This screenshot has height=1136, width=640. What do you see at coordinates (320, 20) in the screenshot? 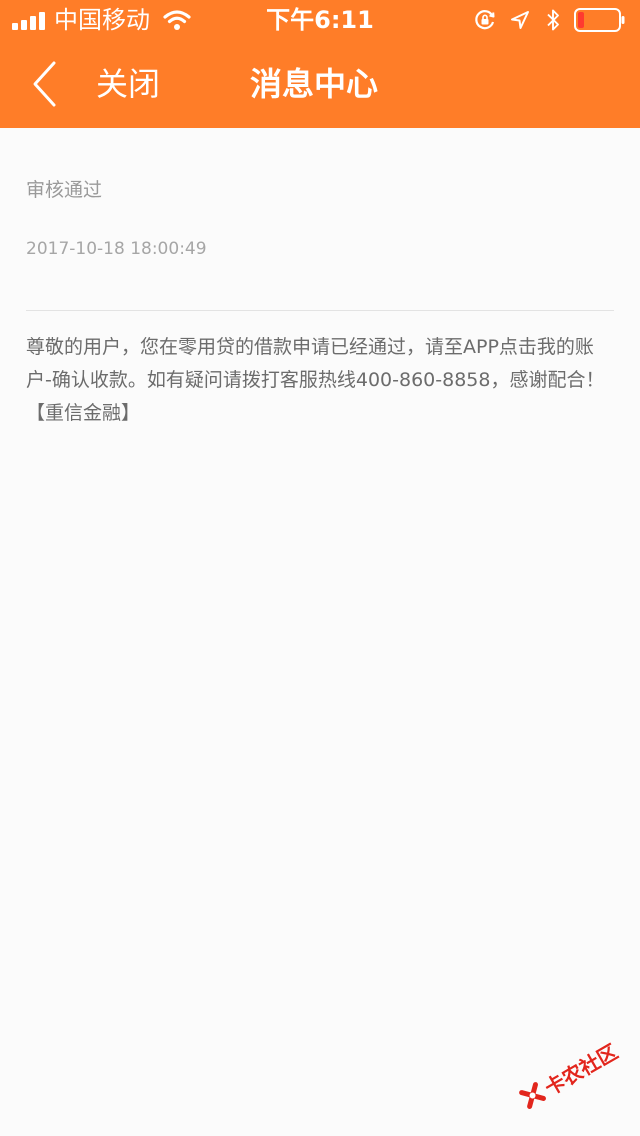
I see `status-bar: 中国移动 下午6:11` at bounding box center [320, 20].